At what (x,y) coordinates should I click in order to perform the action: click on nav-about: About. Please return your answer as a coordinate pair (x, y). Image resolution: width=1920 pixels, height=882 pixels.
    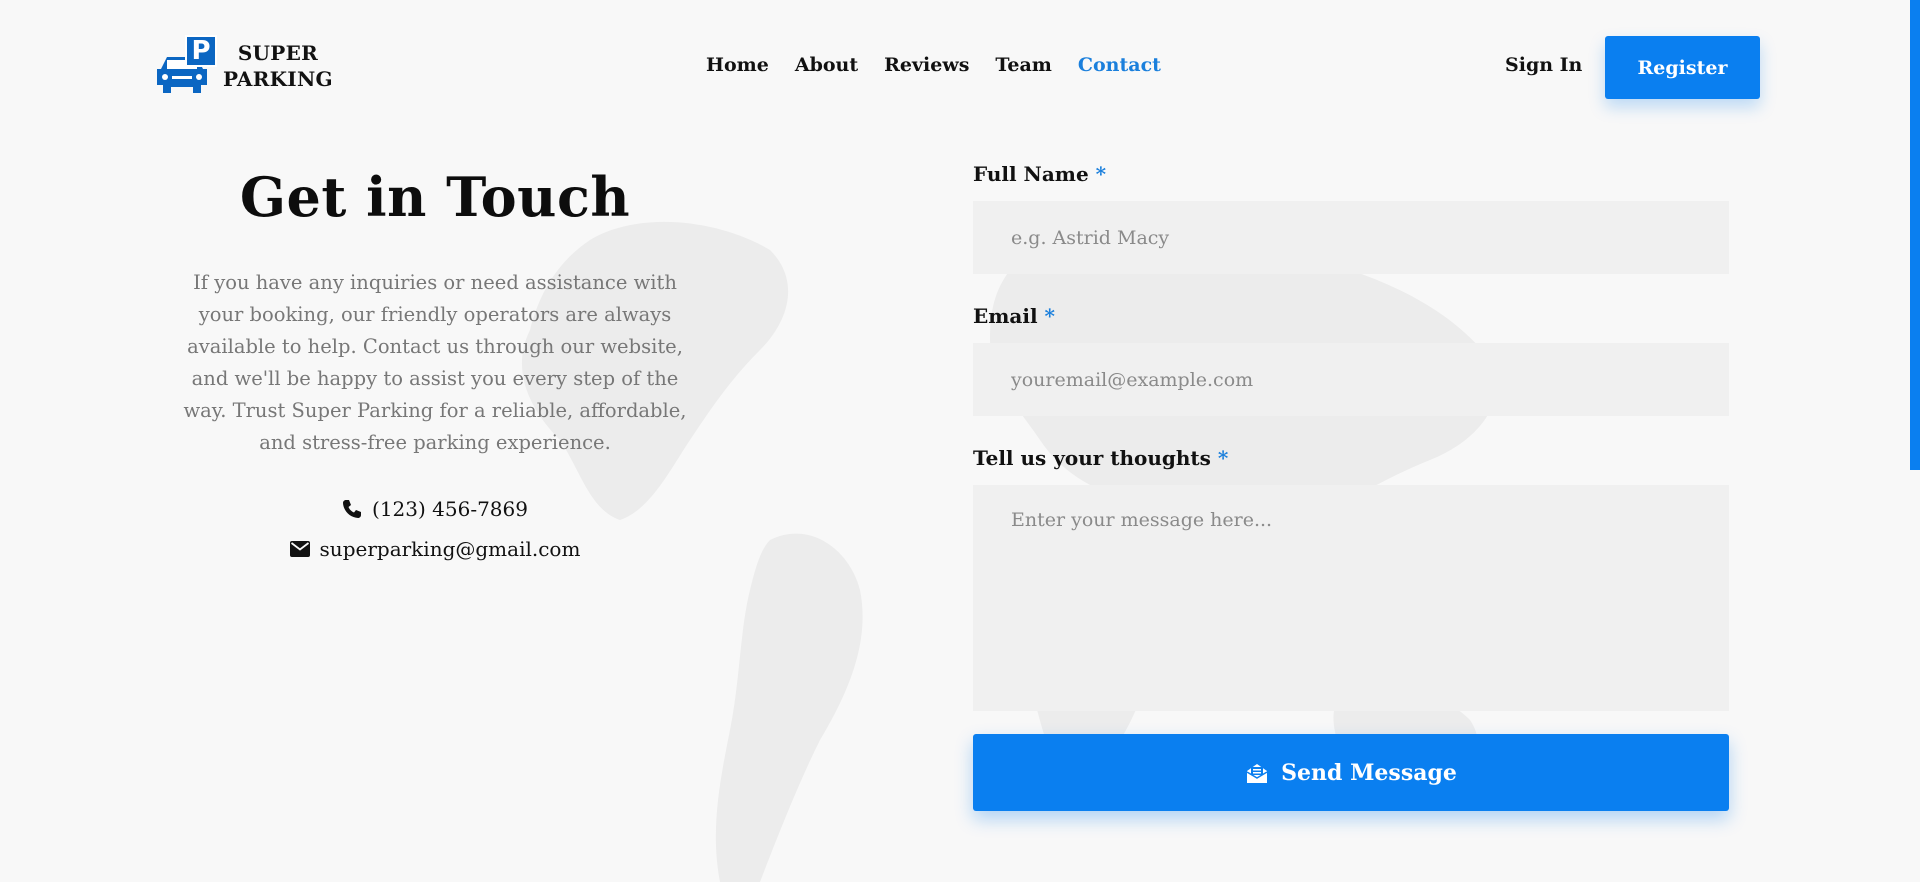
    Looking at the image, I should click on (826, 65).